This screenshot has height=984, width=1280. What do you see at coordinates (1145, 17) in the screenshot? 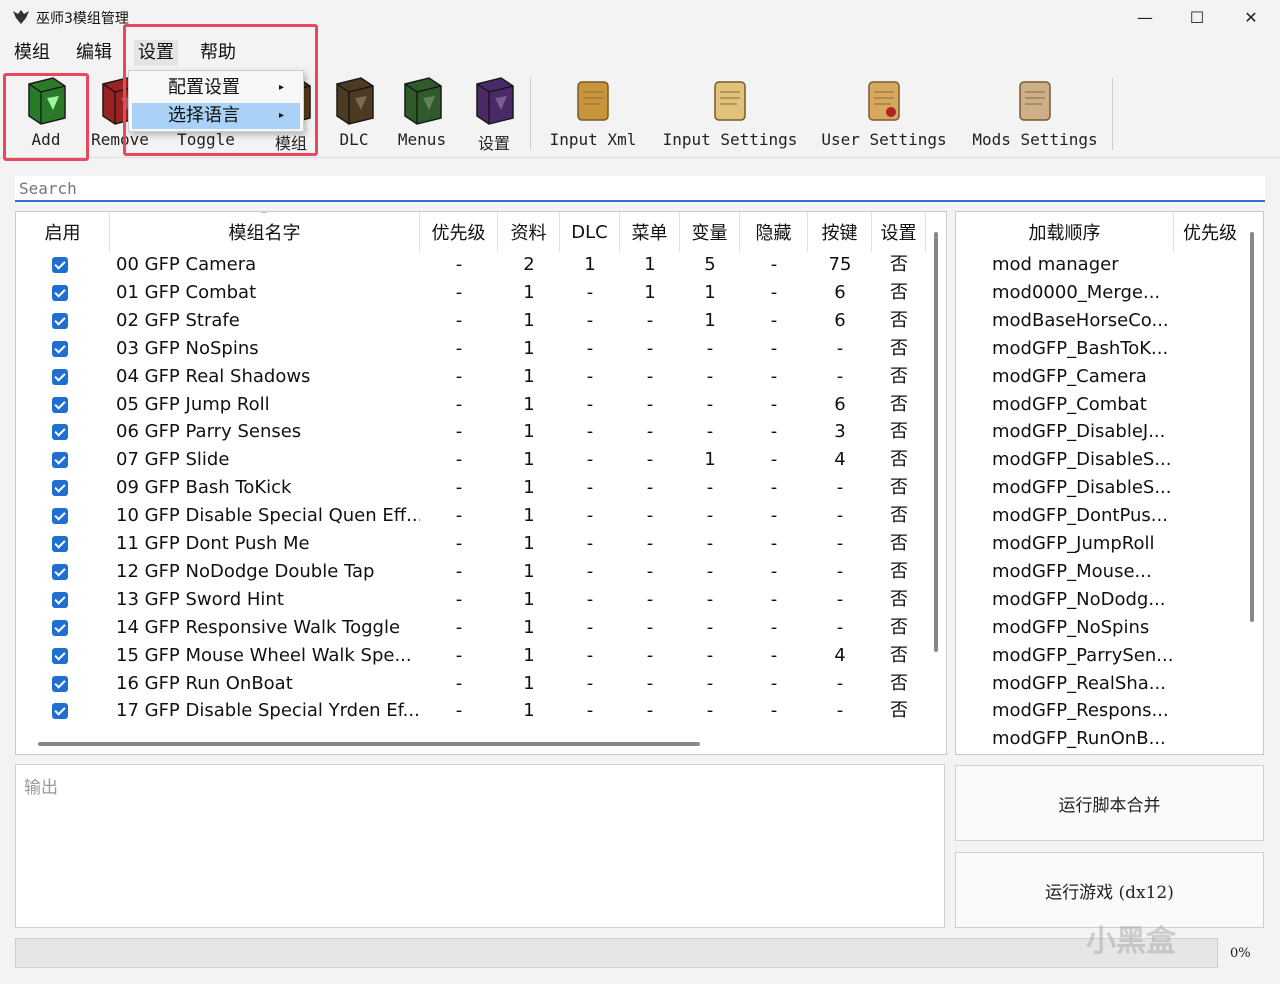
I see `minimize-button: —` at bounding box center [1145, 17].